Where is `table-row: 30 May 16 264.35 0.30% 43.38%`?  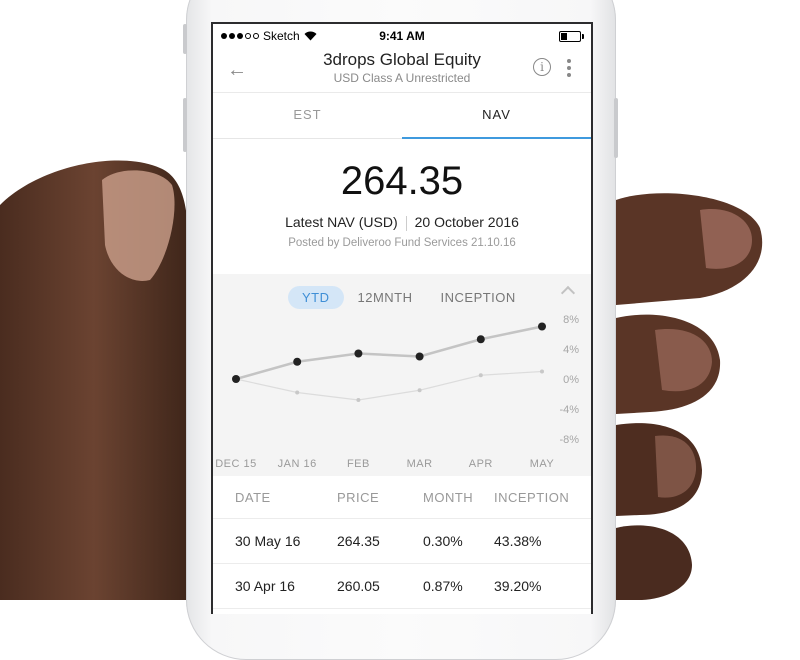 table-row: 30 May 16 264.35 0.30% 43.38% is located at coordinates (402, 541).